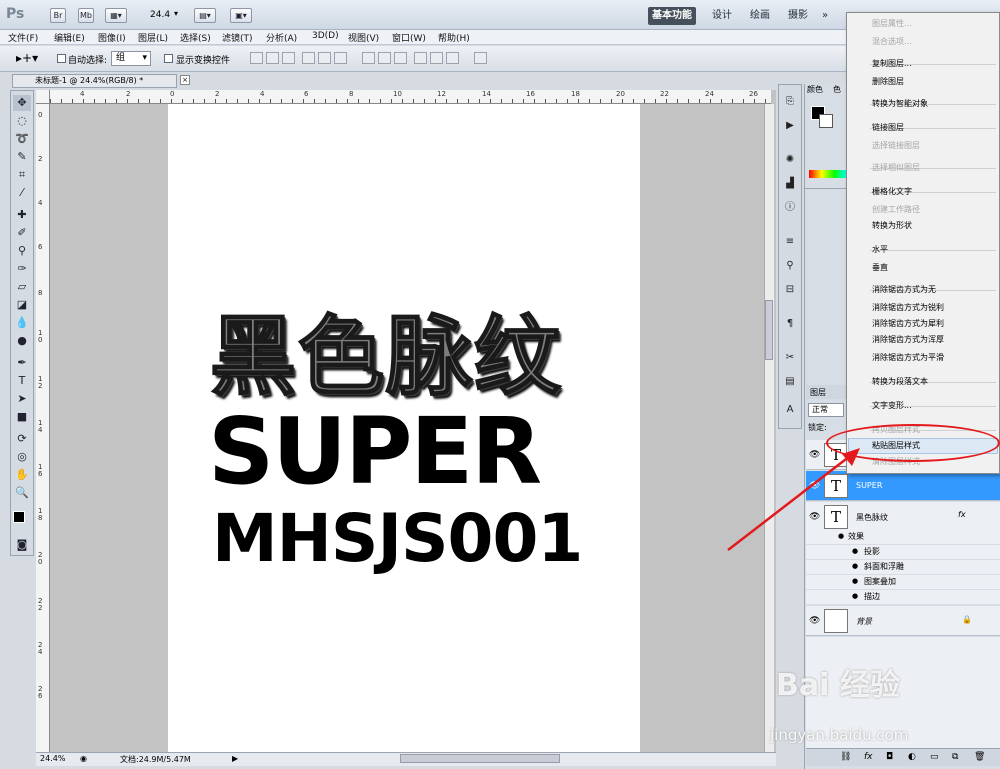 The width and height of the screenshot is (1000, 769). Describe the element at coordinates (69, 37) in the screenshot. I see `menu-edit: 编辑(E)` at that location.